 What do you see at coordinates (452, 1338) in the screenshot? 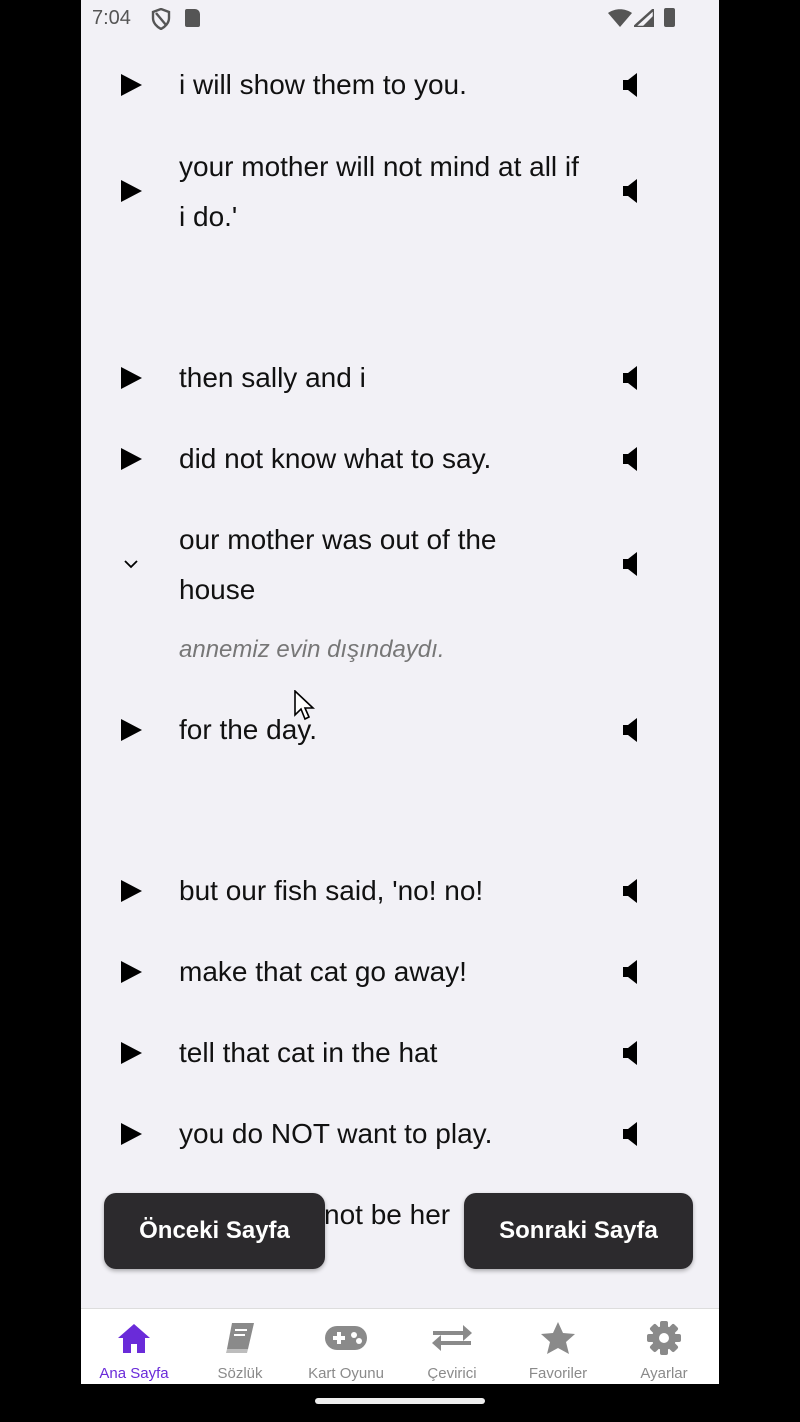
I see `swap-arrows-icon` at bounding box center [452, 1338].